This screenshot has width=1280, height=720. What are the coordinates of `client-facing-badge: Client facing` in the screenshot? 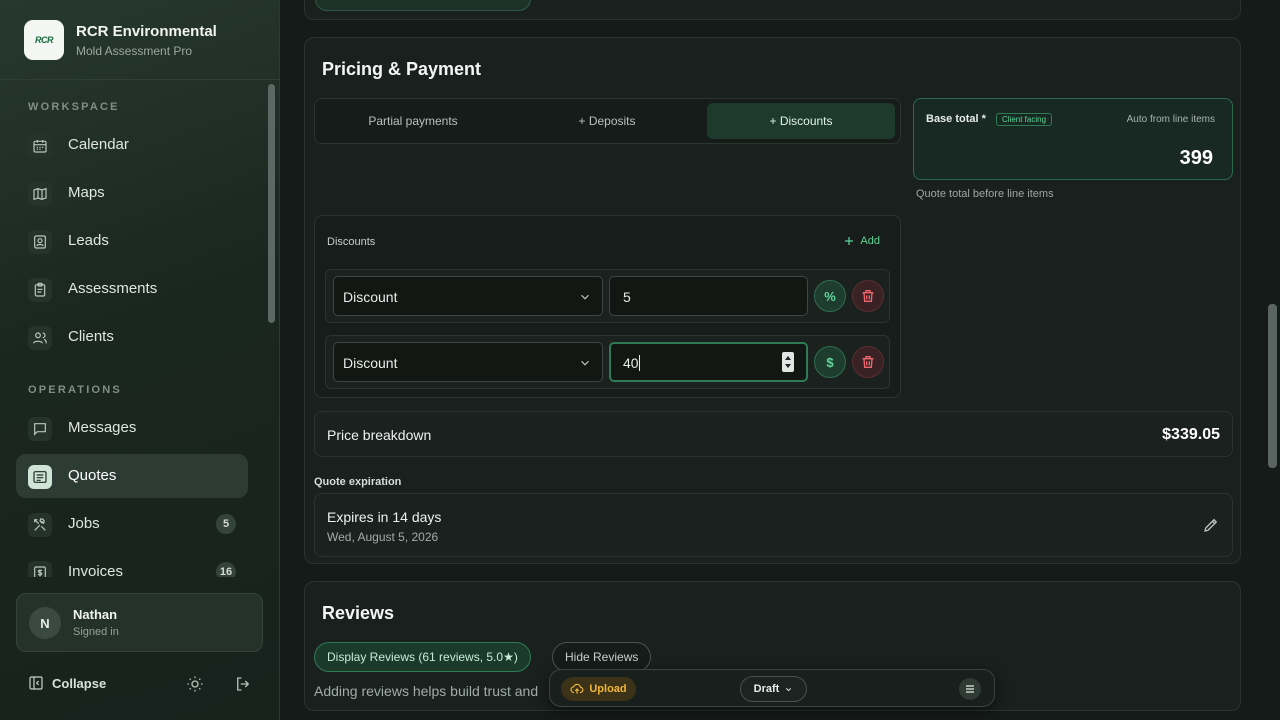 It's located at (1024, 119).